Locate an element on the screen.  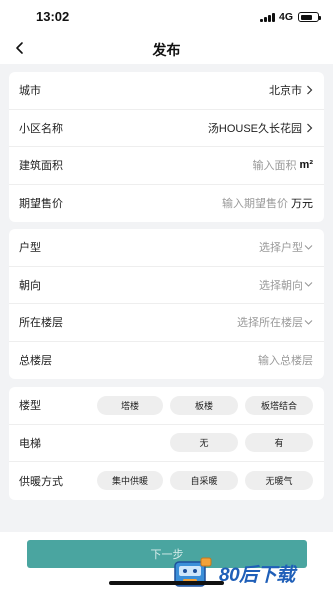
orientation-placeholder: 选择朝向 is located at coordinates (281, 285).